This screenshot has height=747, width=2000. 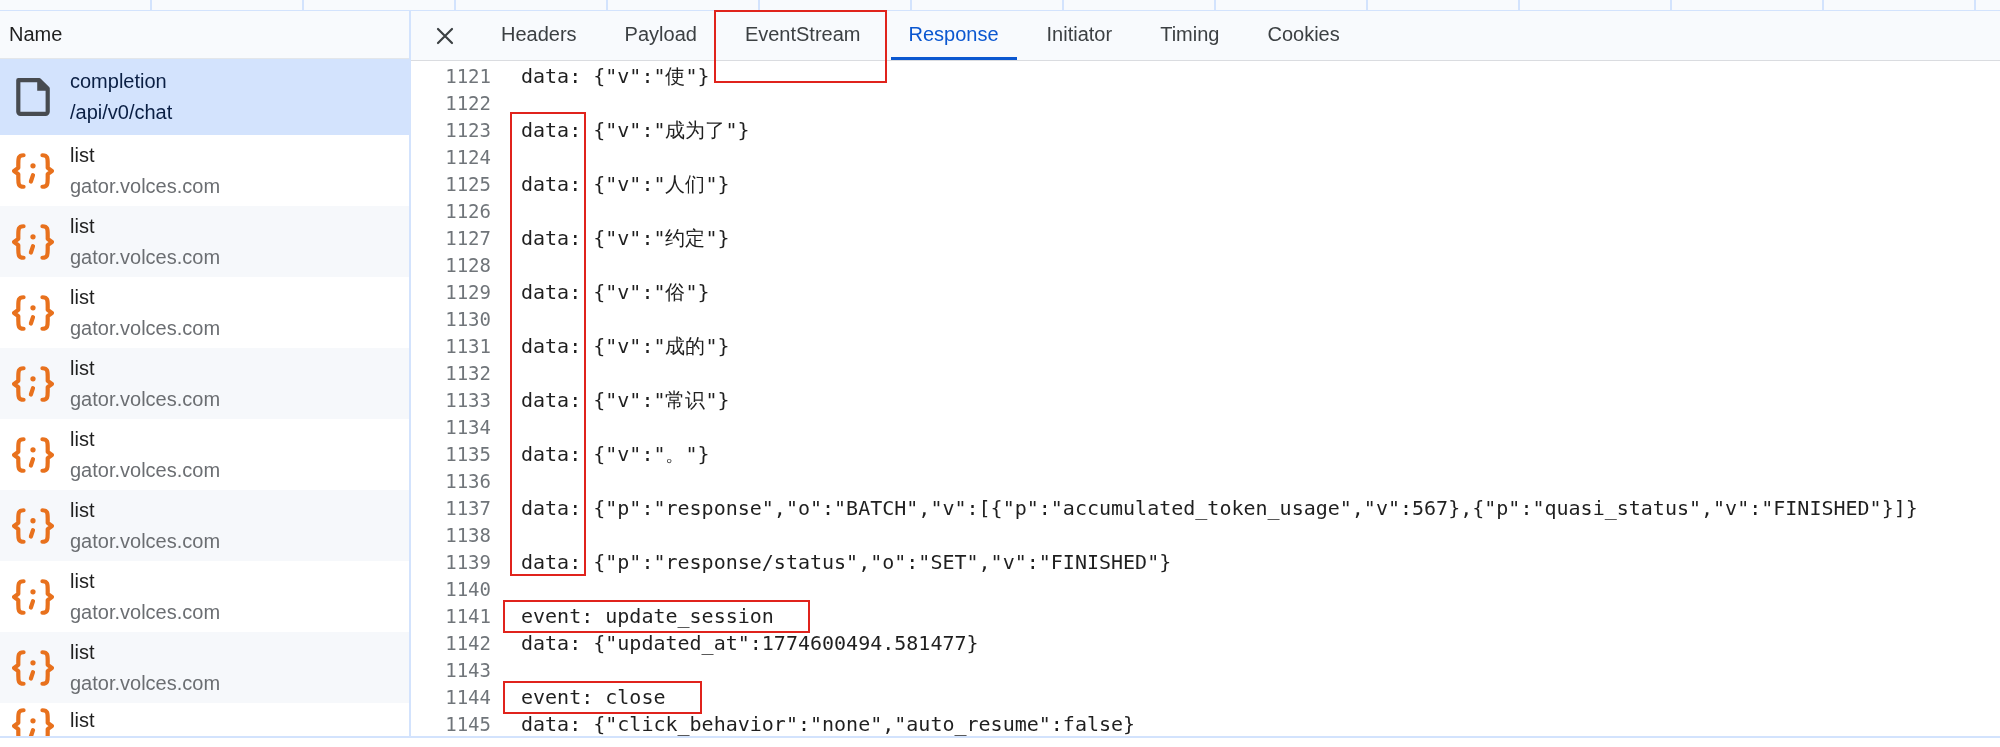 What do you see at coordinates (121, 112) in the screenshot?
I see `request-url: /api/v0/chat` at bounding box center [121, 112].